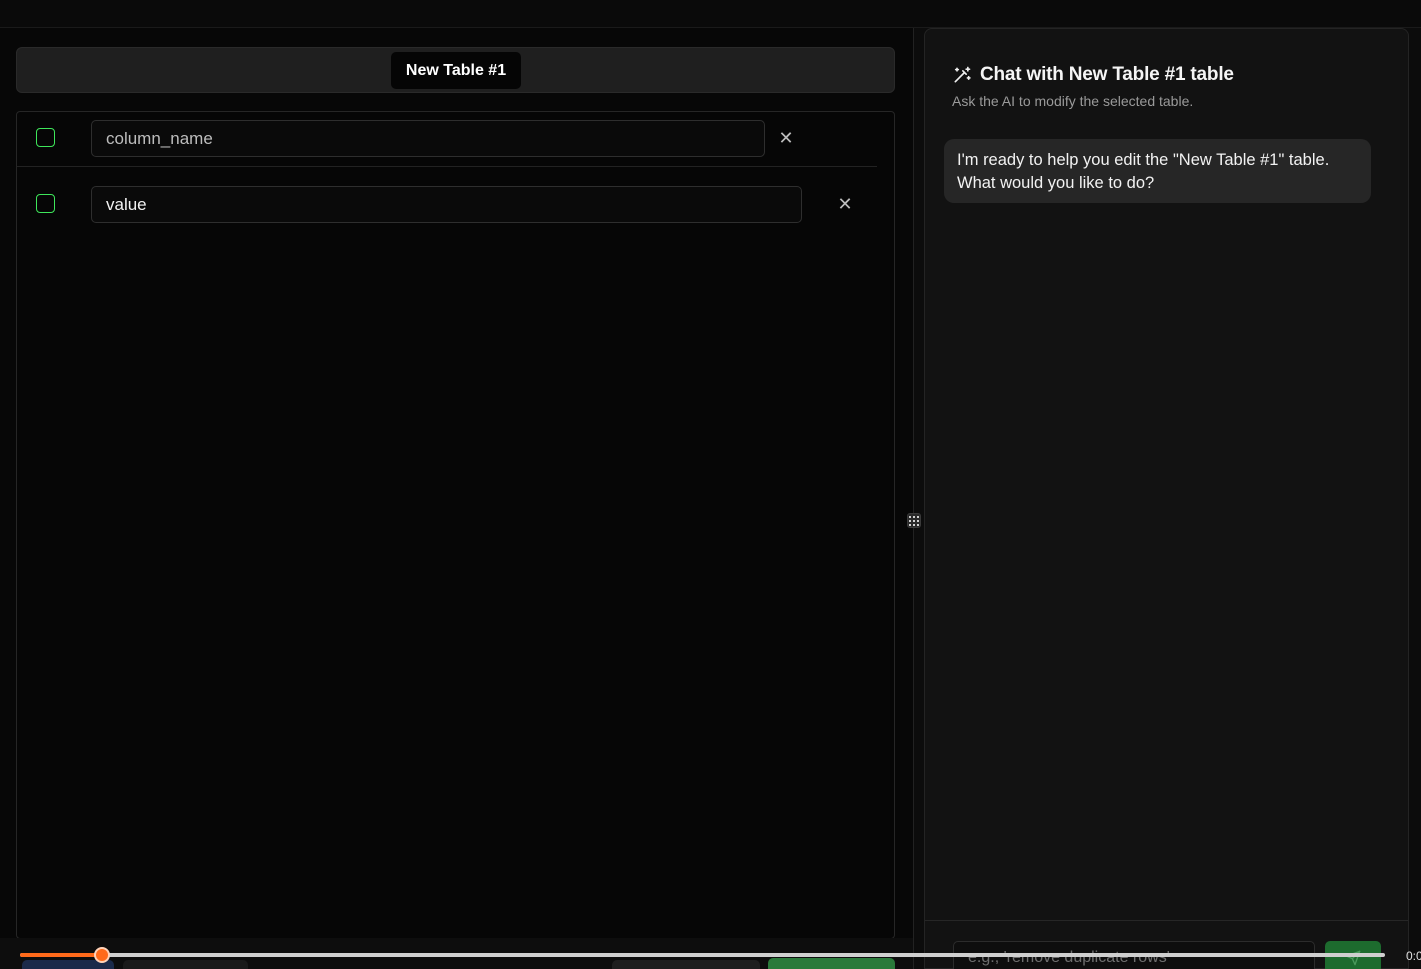 Image resolution: width=1421 pixels, height=969 pixels. What do you see at coordinates (101, 955) in the screenshot?
I see `seek-thumb` at bounding box center [101, 955].